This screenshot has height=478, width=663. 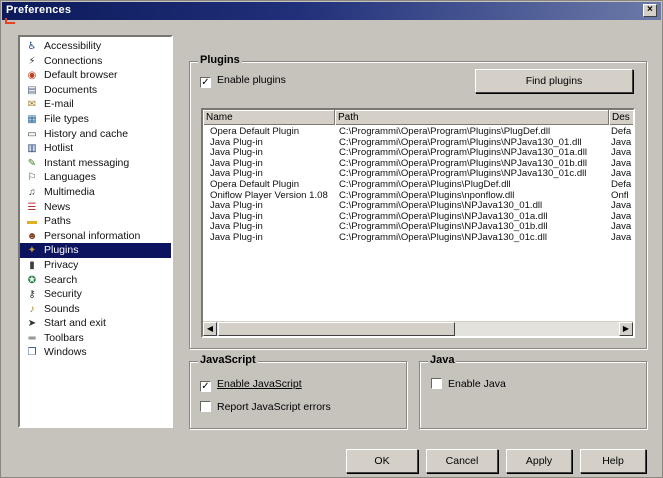 I want to click on email-icon: ✉, so click(x=32, y=105).